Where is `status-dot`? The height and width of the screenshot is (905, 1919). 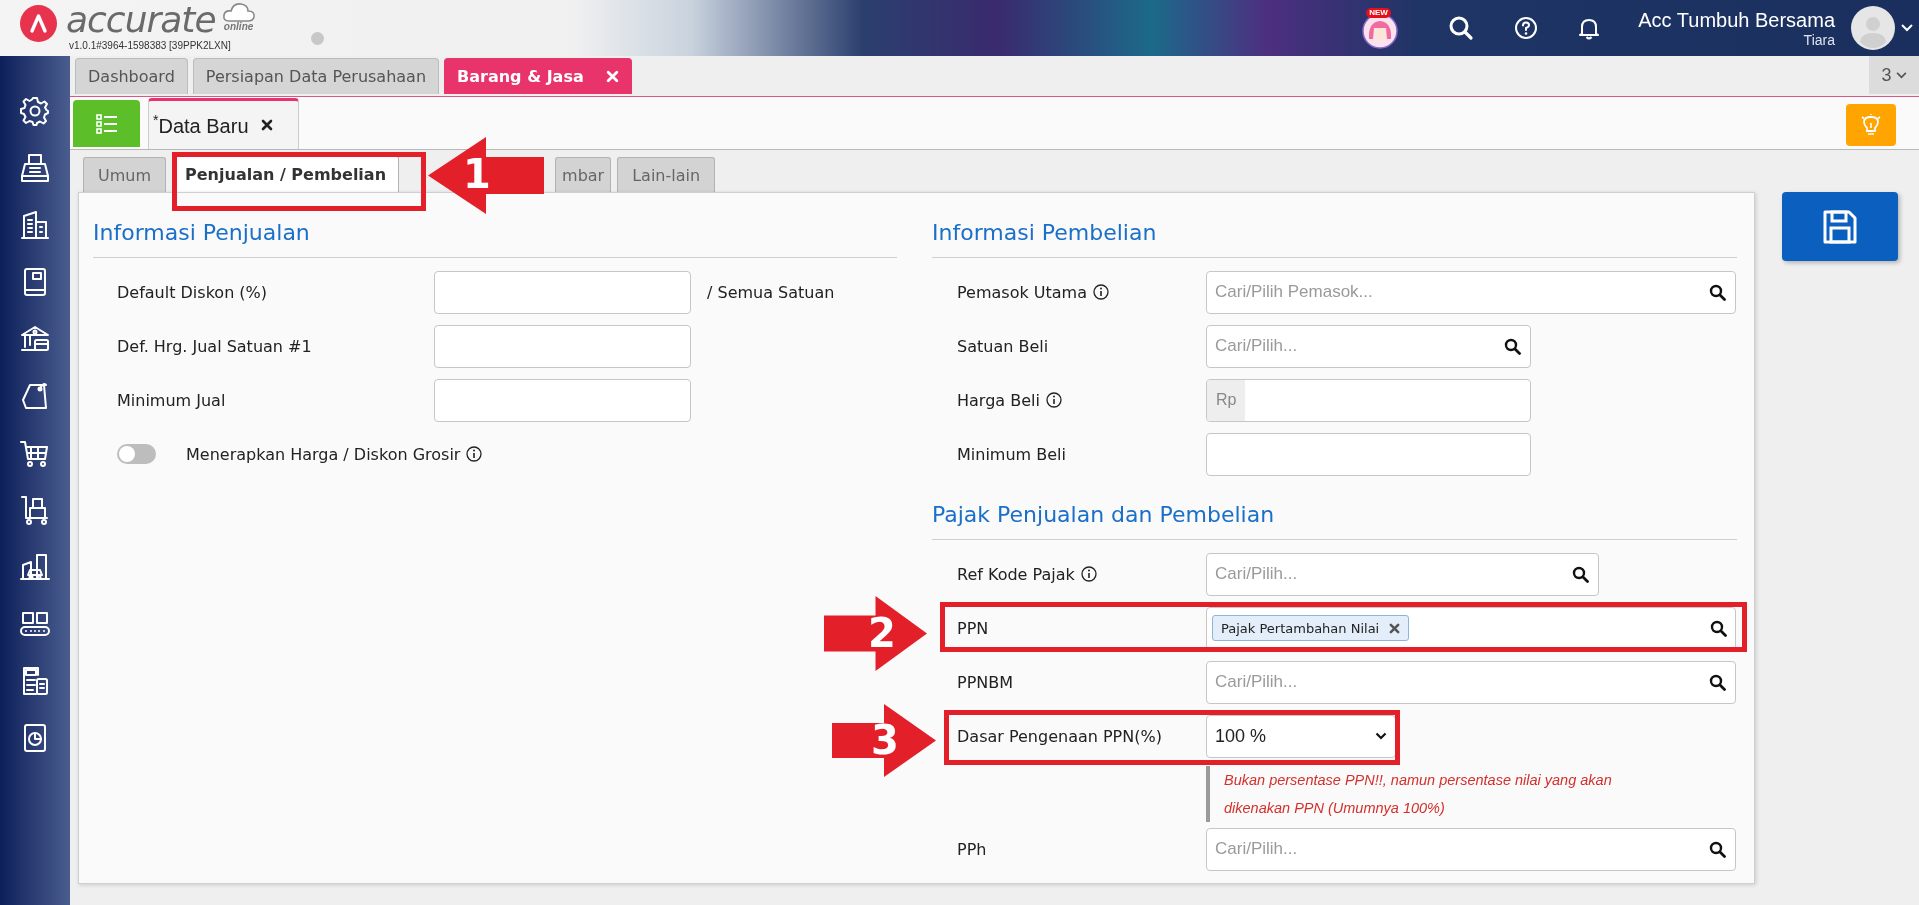
status-dot is located at coordinates (317, 38).